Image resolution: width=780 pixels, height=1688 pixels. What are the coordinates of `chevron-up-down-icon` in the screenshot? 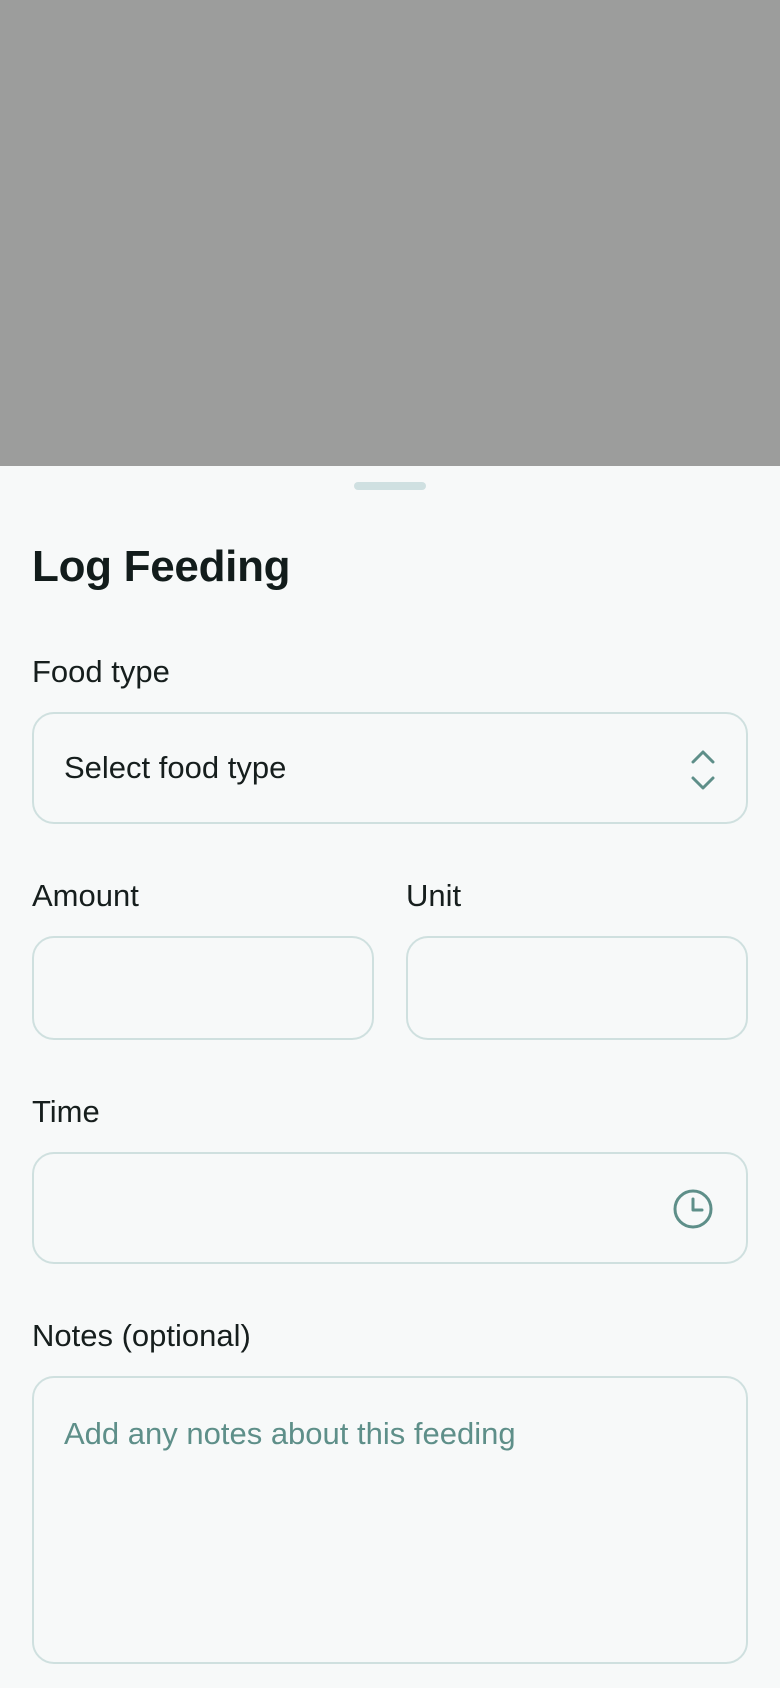 It's located at (703, 770).